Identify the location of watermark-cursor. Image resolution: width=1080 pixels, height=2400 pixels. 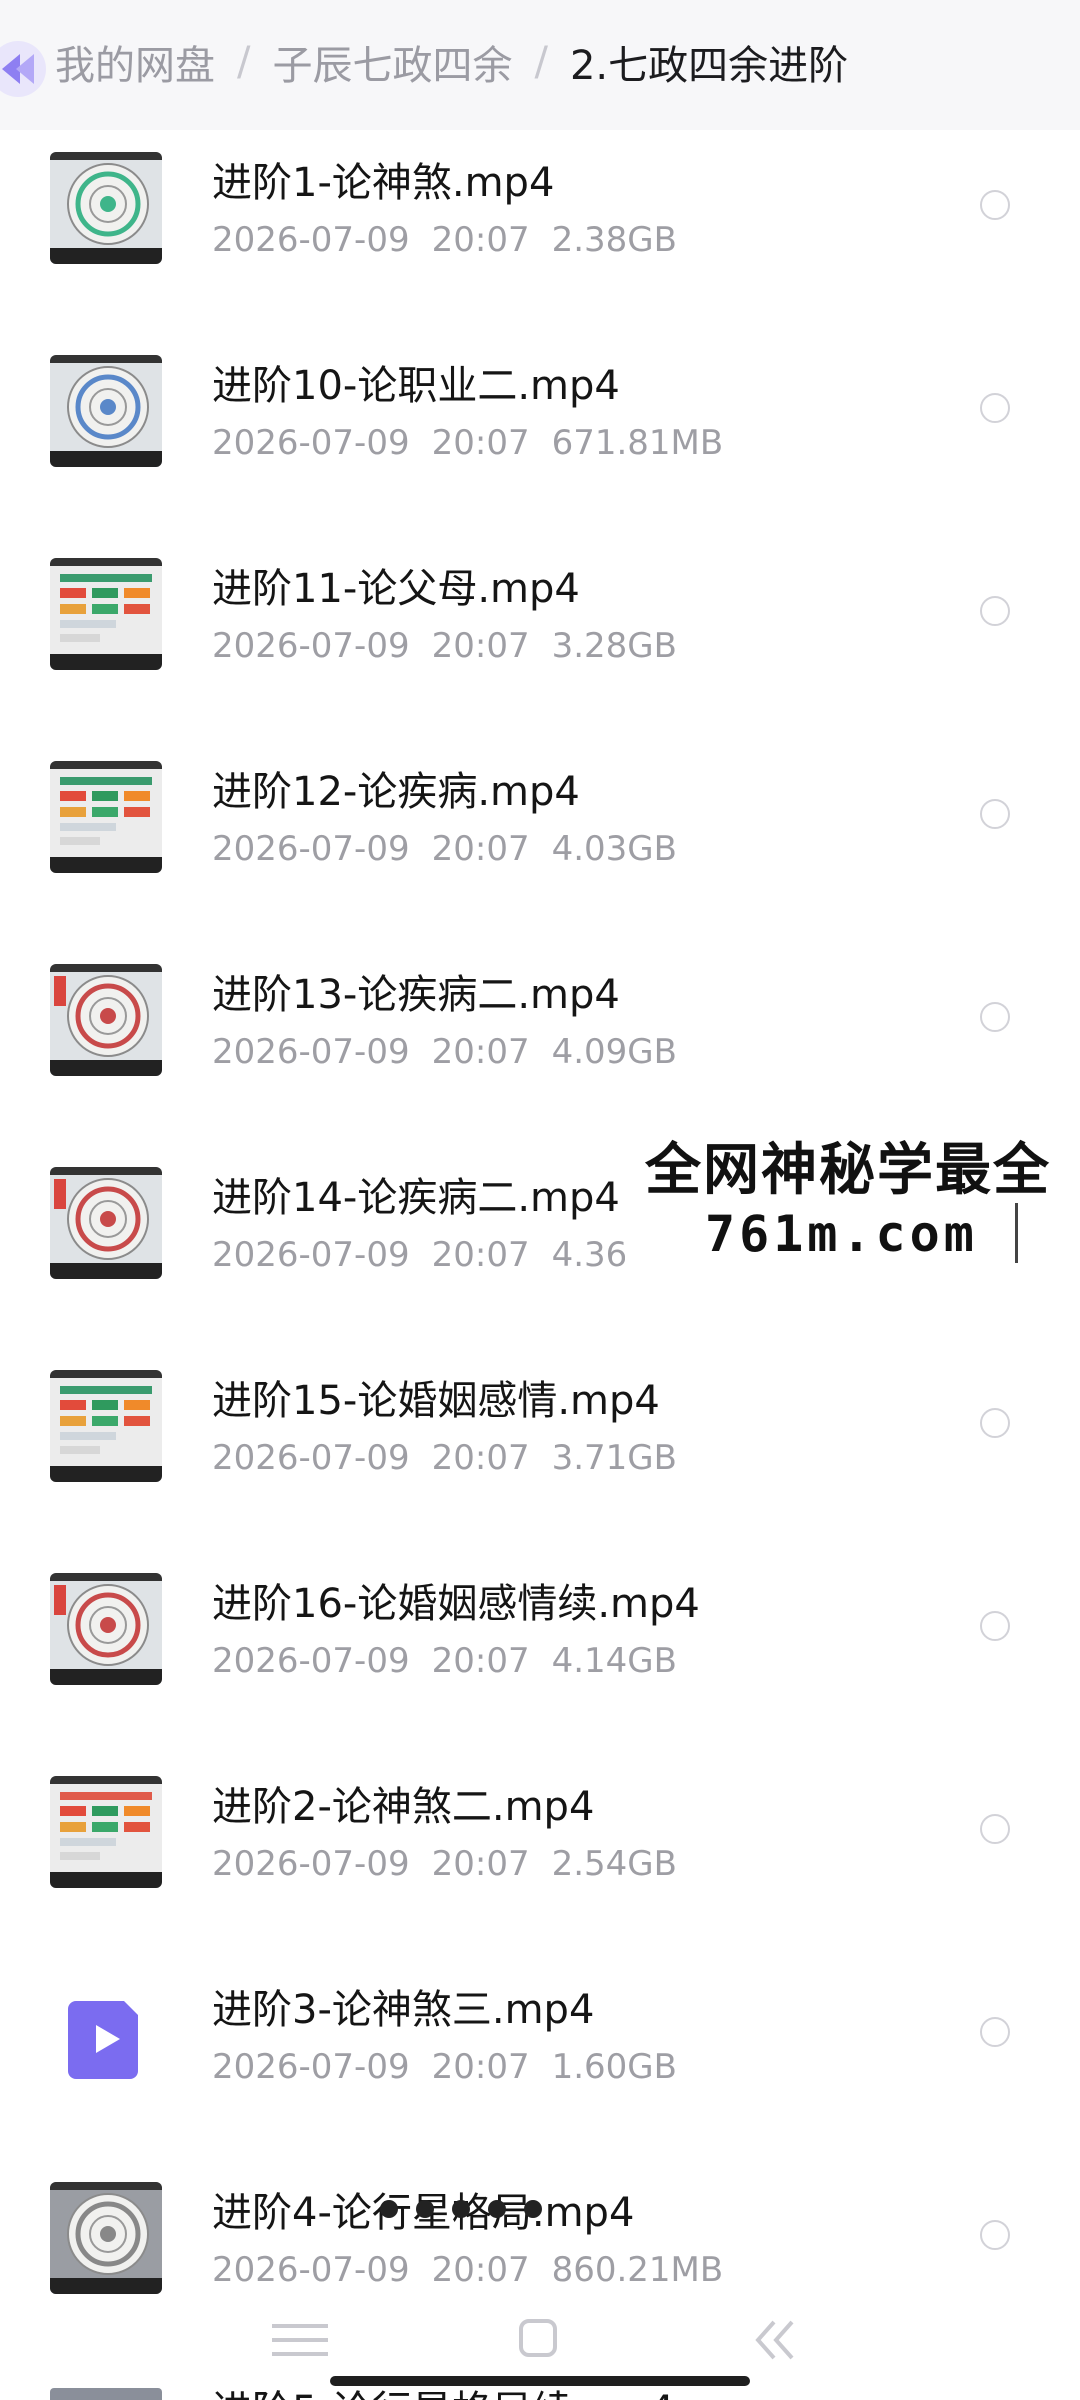
(1016, 1233).